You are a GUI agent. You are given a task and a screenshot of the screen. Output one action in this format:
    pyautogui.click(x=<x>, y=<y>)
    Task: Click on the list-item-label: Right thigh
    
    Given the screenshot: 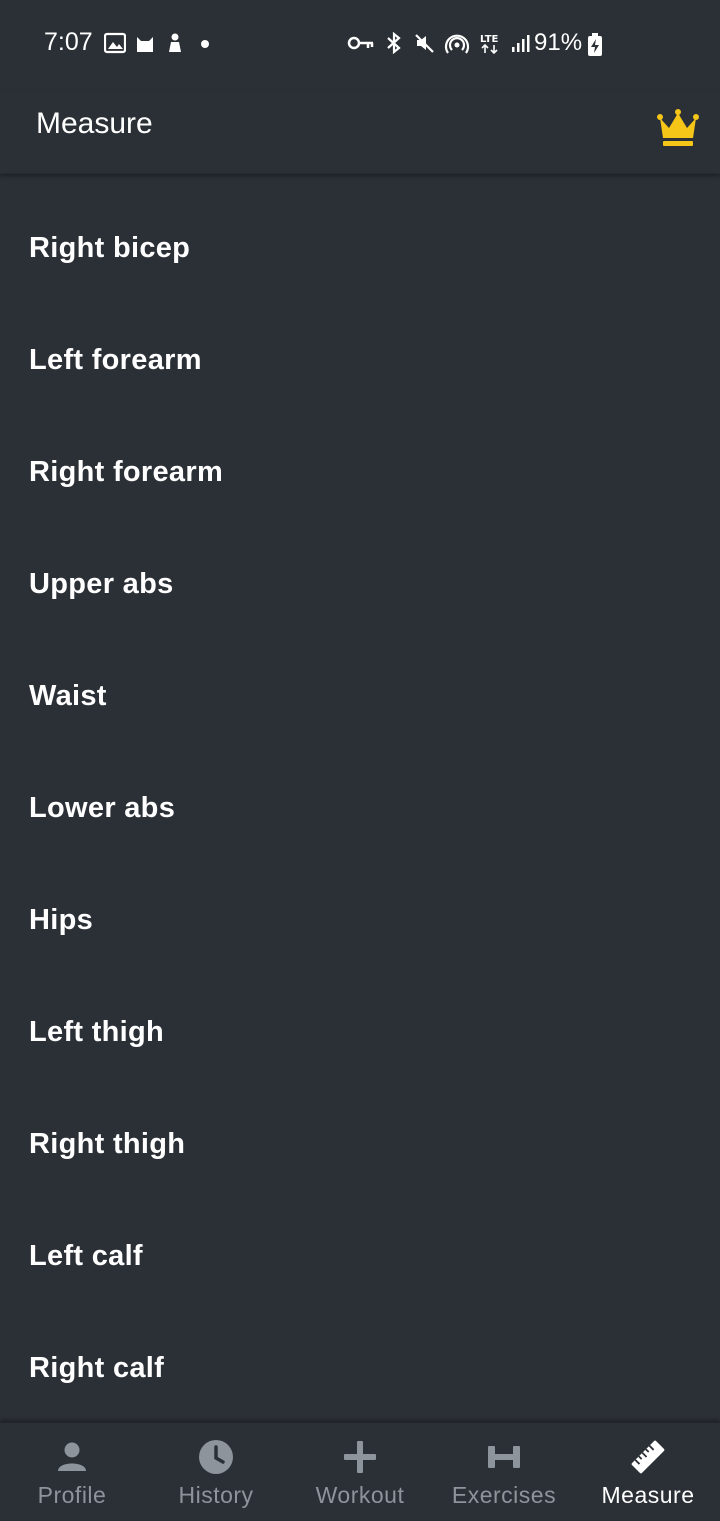 What is the action you would take?
    pyautogui.click(x=107, y=1143)
    